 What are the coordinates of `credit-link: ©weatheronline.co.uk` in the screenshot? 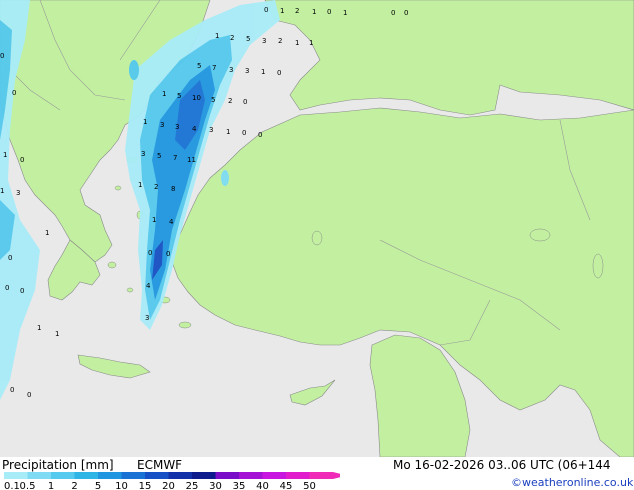 It's located at (572, 482).